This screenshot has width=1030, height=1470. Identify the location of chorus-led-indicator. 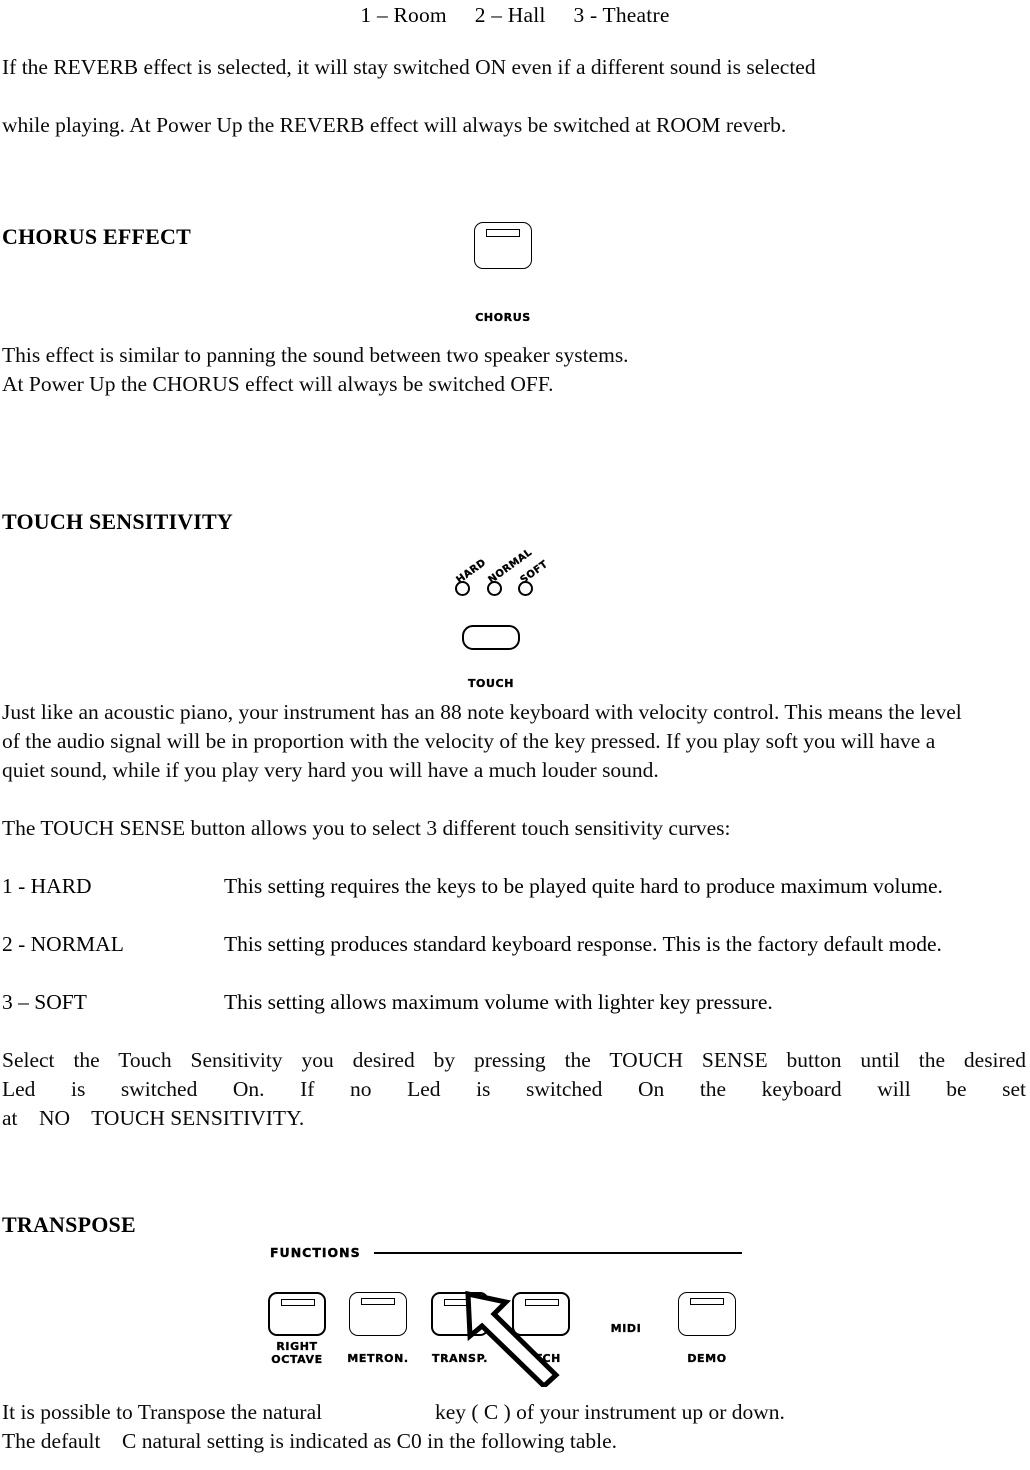
(503, 233).